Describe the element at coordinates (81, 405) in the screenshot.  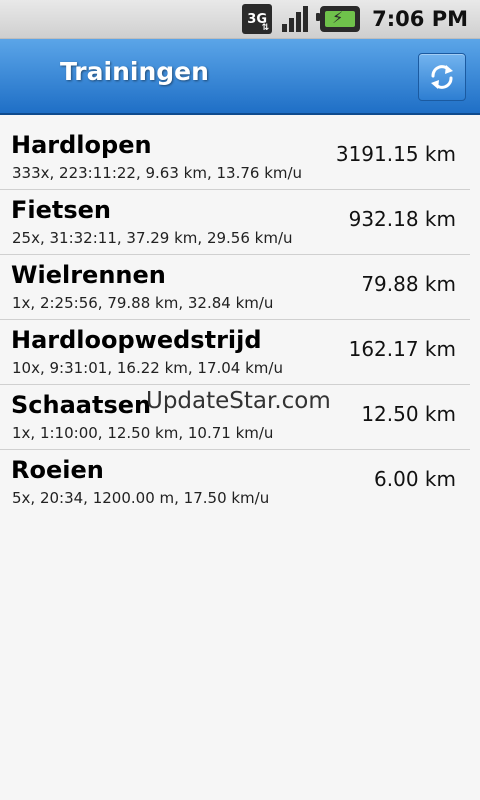
I see `training-name: Schaatsen` at that location.